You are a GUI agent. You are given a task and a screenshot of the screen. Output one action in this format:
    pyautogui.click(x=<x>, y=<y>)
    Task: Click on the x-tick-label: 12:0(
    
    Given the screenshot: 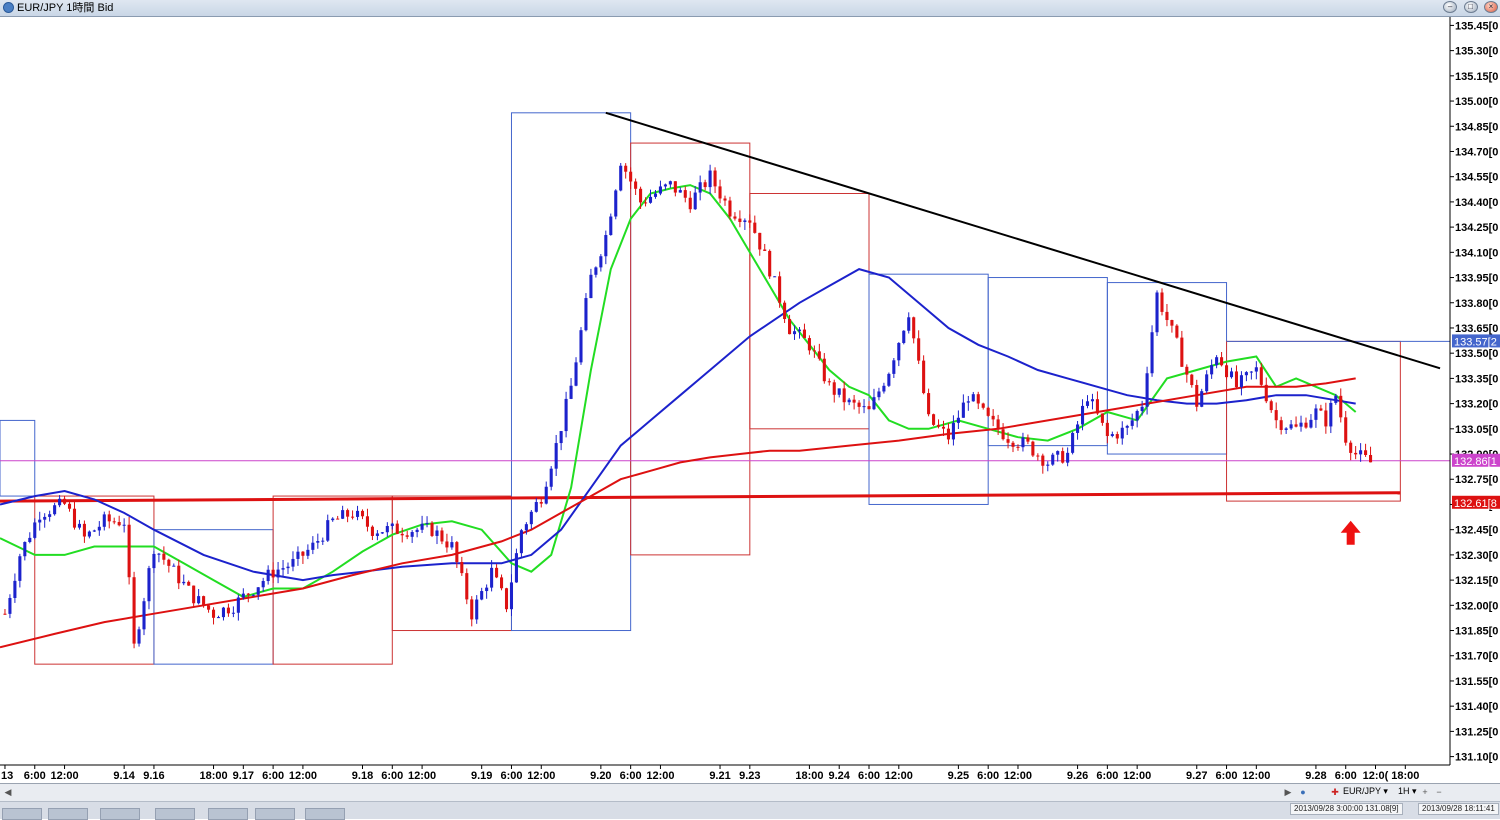 What is the action you would take?
    pyautogui.click(x=1376, y=776)
    